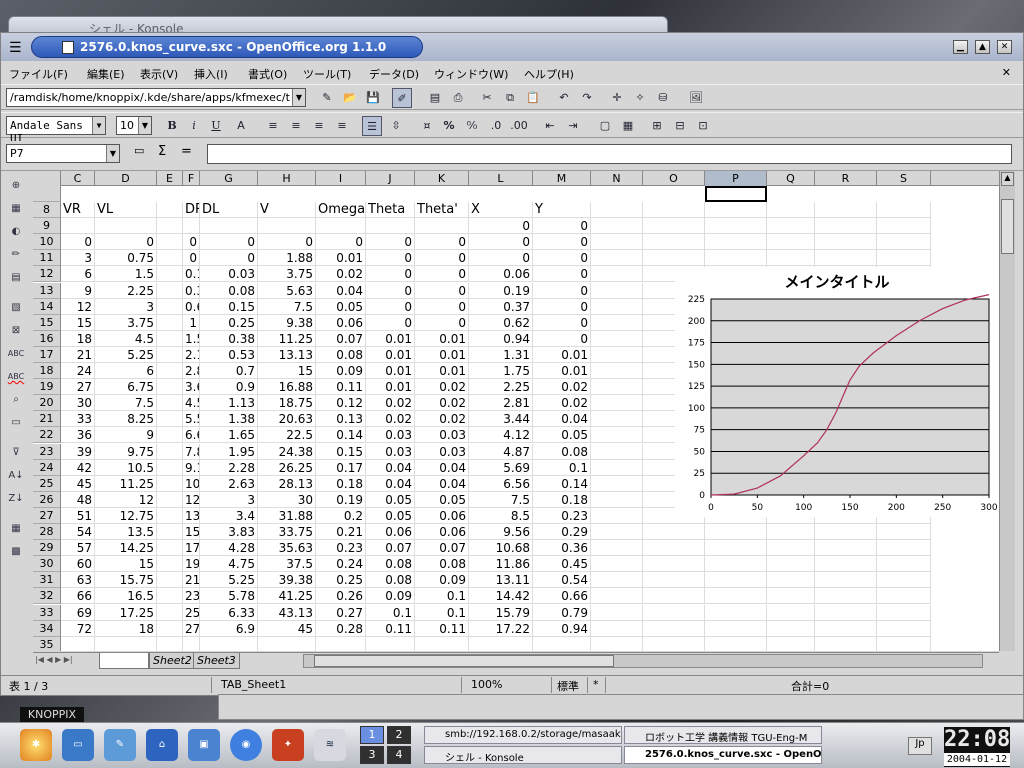 The width and height of the screenshot is (1024, 768). What do you see at coordinates (587, 98) in the screenshot?
I see `redo-icon: ↷` at bounding box center [587, 98].